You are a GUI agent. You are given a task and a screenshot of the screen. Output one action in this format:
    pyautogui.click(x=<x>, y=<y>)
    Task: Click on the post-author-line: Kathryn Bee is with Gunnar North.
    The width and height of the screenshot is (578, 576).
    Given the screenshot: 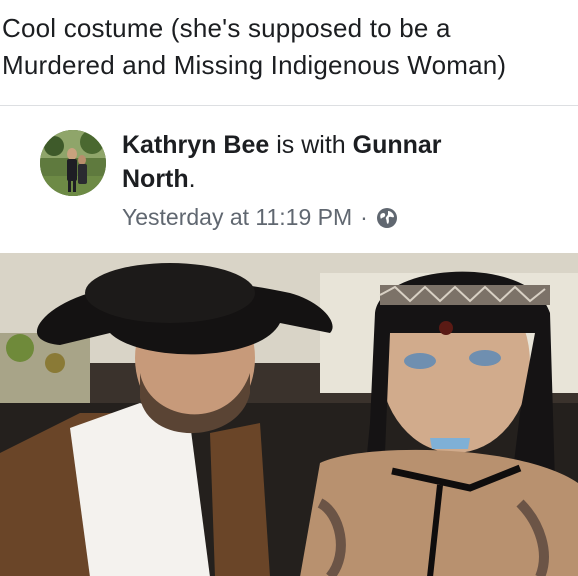 What is the action you would take?
    pyautogui.click(x=342, y=162)
    